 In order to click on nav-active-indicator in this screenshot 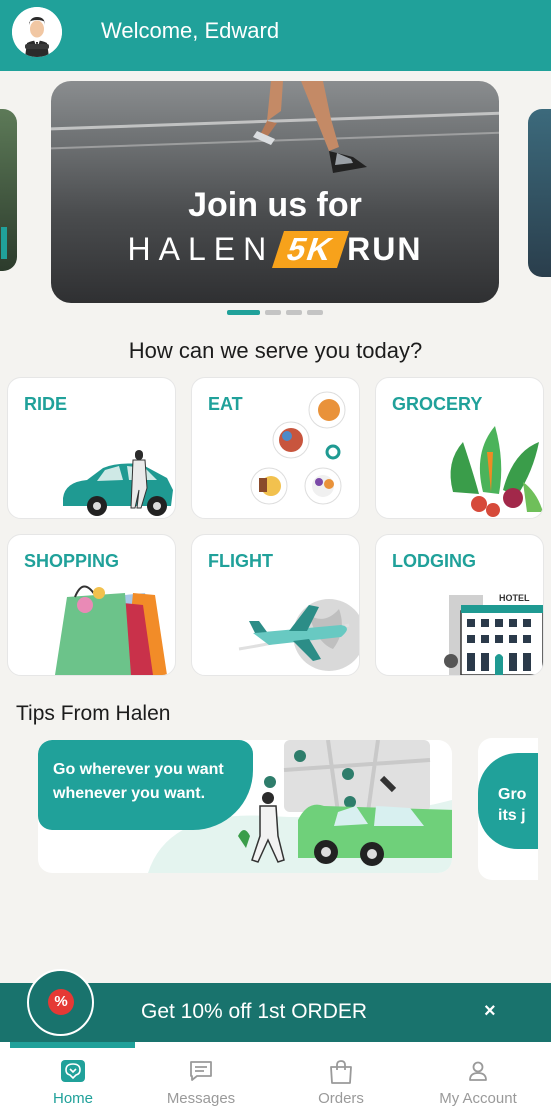, I will do `click(72, 1045)`.